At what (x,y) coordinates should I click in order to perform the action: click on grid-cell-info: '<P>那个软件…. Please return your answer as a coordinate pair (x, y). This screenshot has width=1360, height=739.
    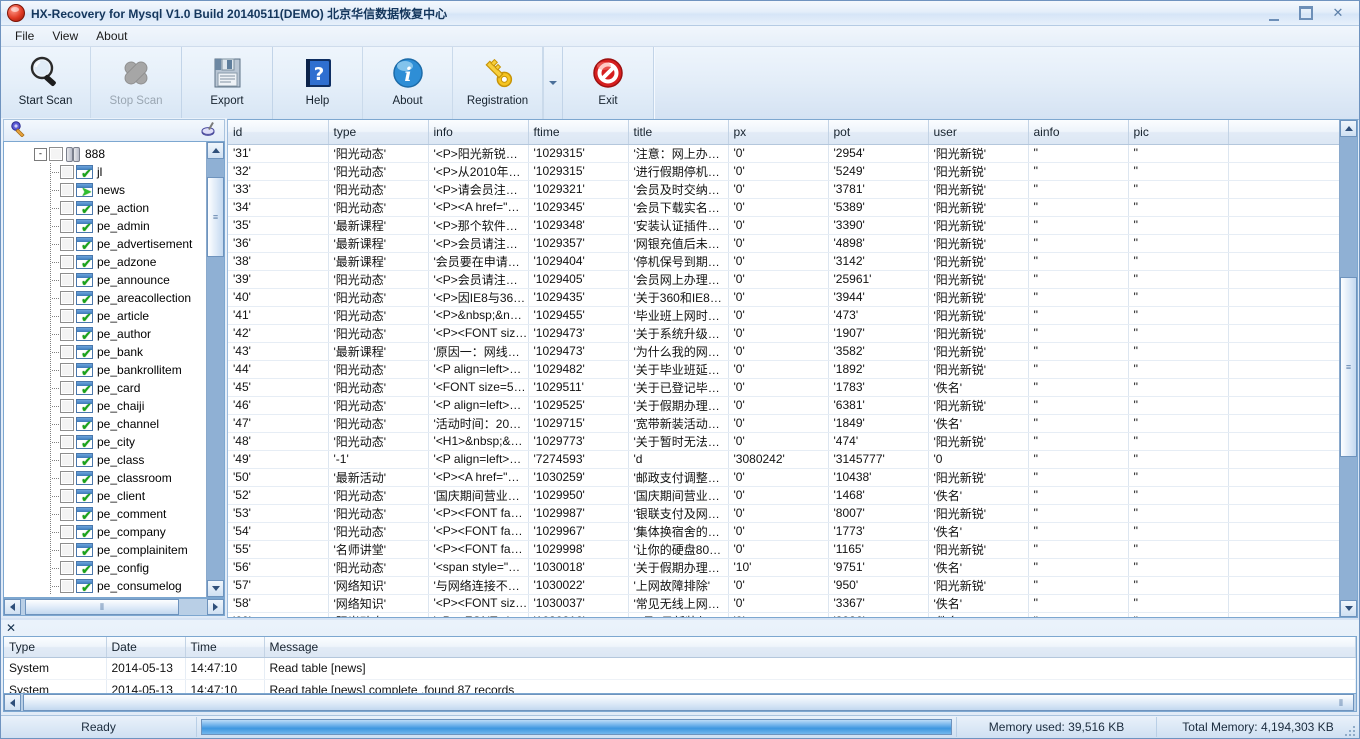
    Looking at the image, I should click on (478, 225).